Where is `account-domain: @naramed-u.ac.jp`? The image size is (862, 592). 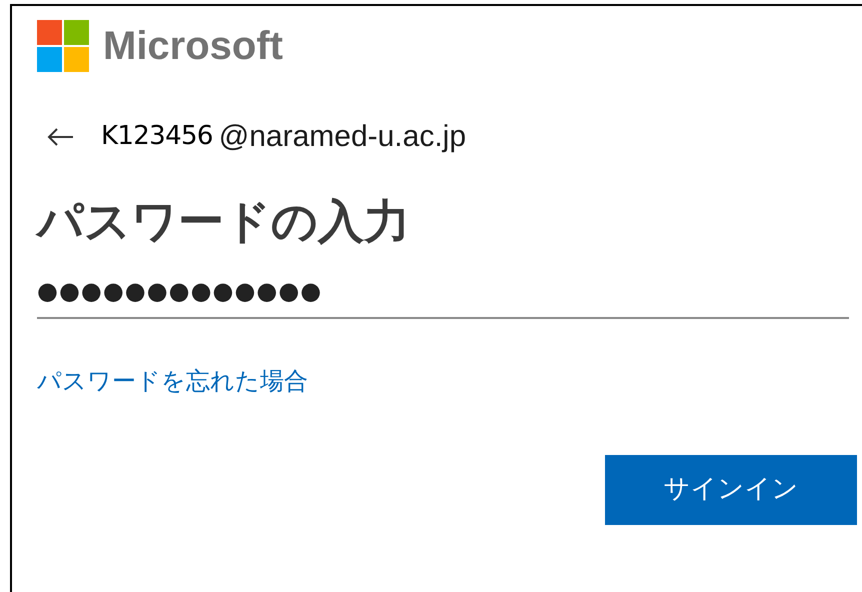 account-domain: @naramed-u.ac.jp is located at coordinates (342, 137).